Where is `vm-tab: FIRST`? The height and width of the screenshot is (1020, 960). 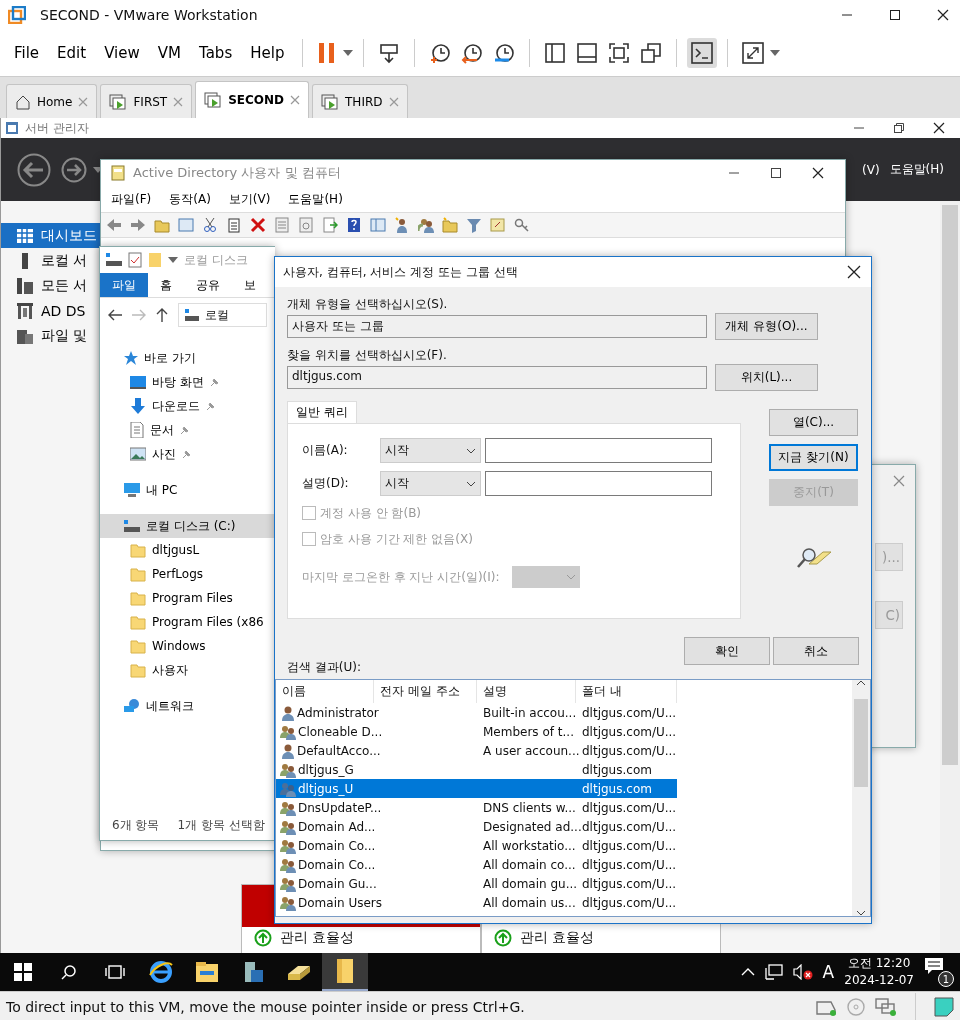
vm-tab: FIRST is located at coordinates (146, 101).